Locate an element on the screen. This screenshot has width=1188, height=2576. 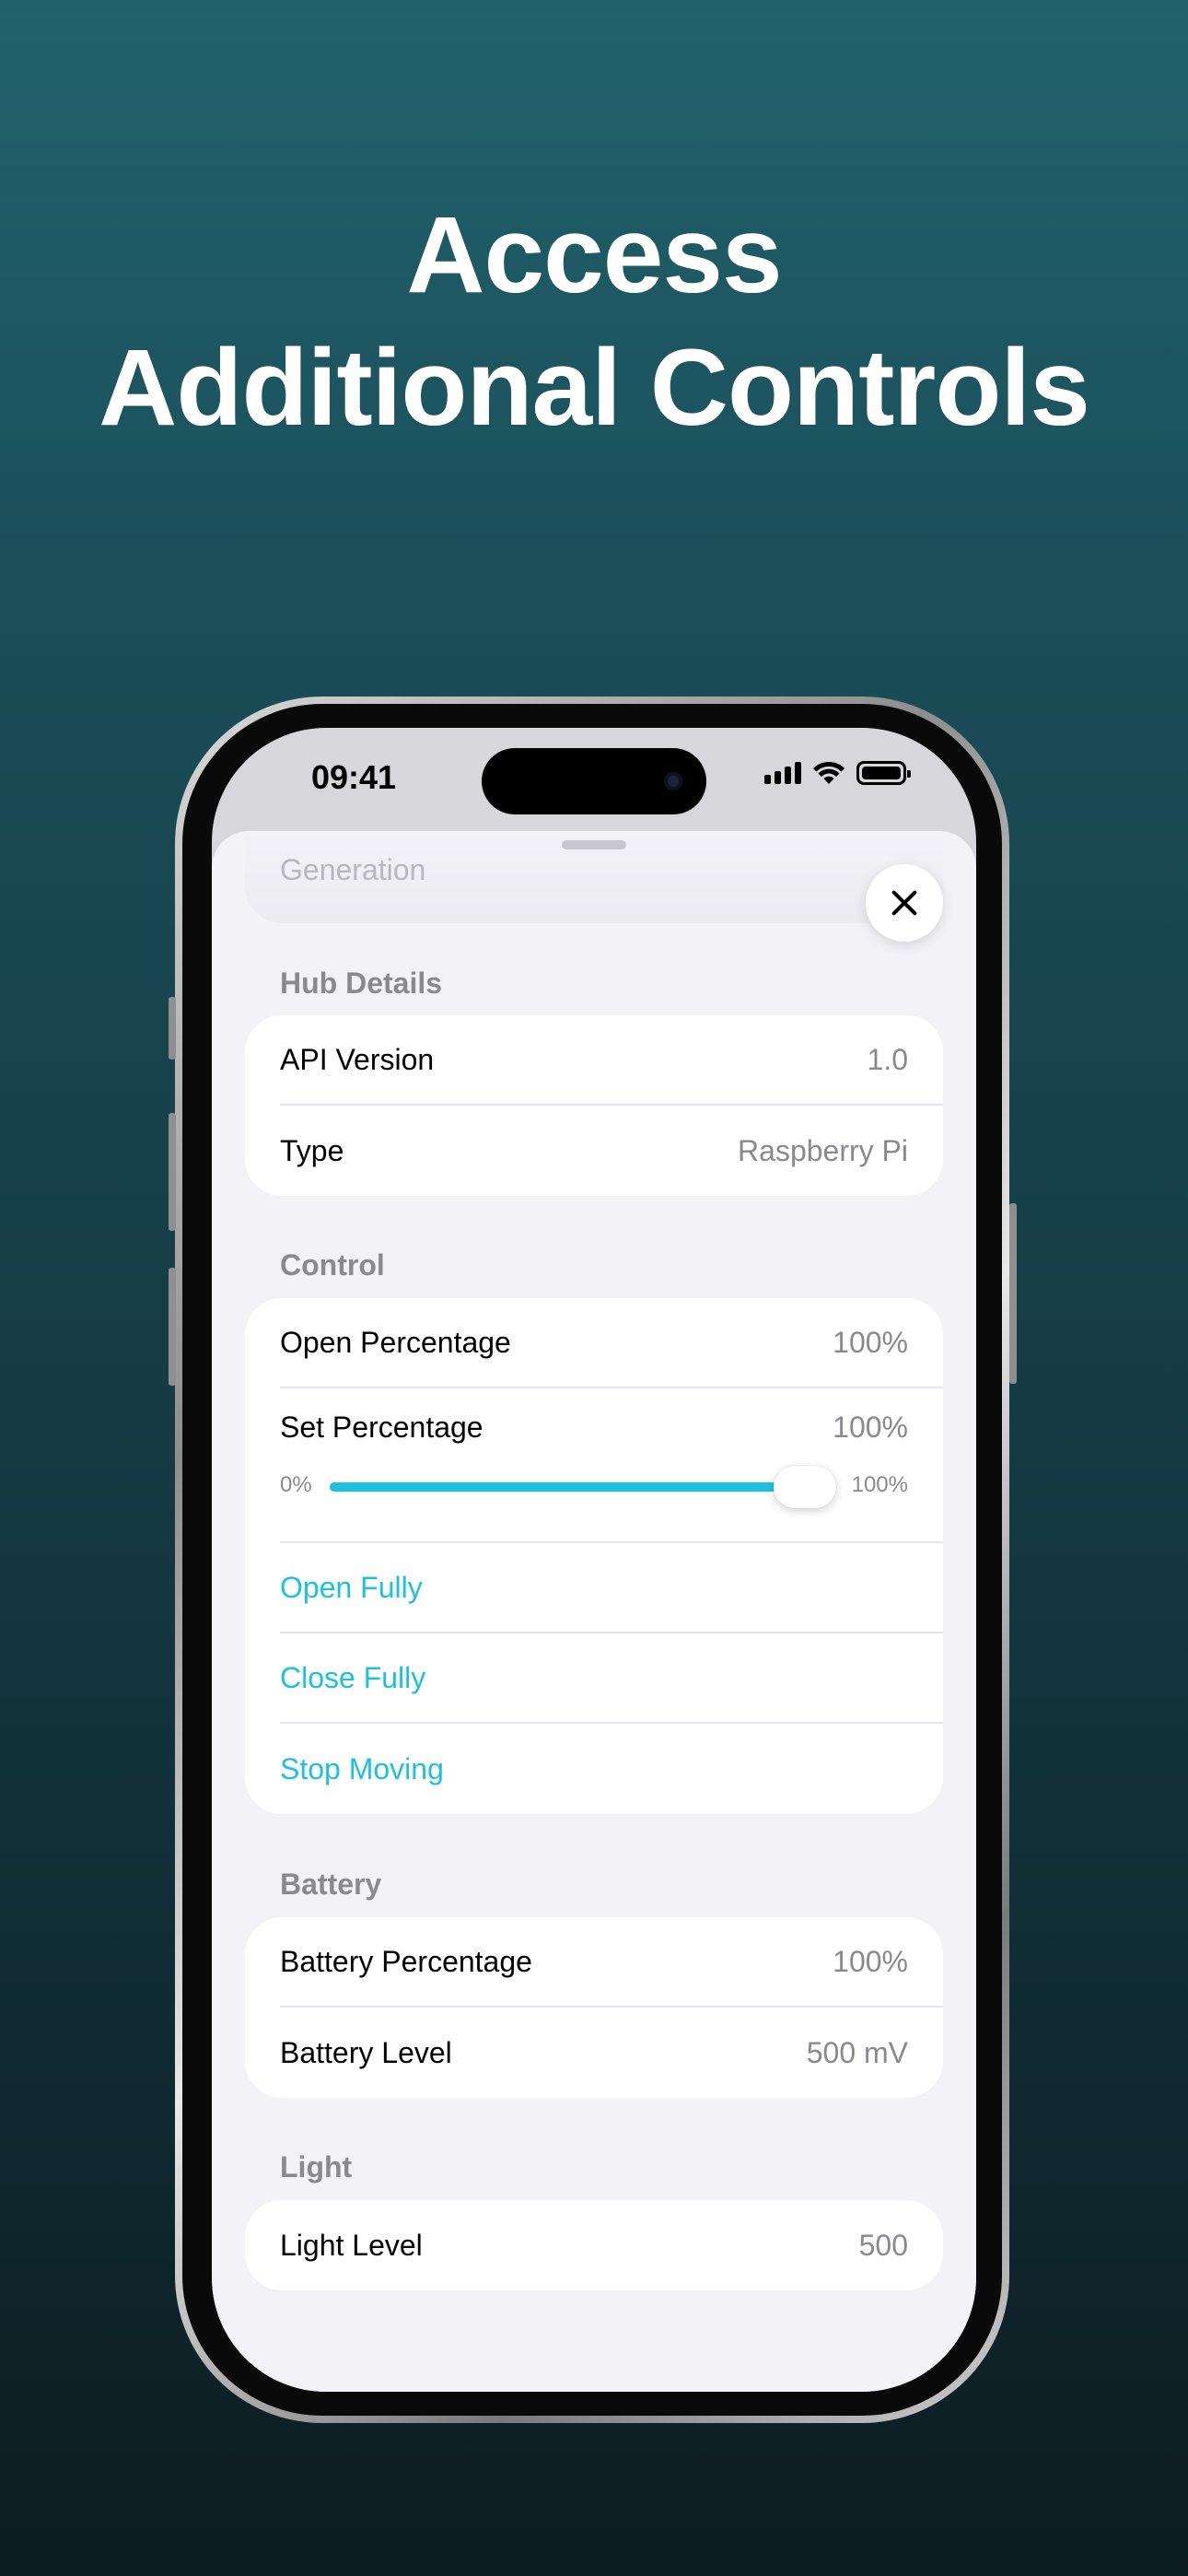
battery-level-row: Battery Level 500 mV is located at coordinates (611, 2053).